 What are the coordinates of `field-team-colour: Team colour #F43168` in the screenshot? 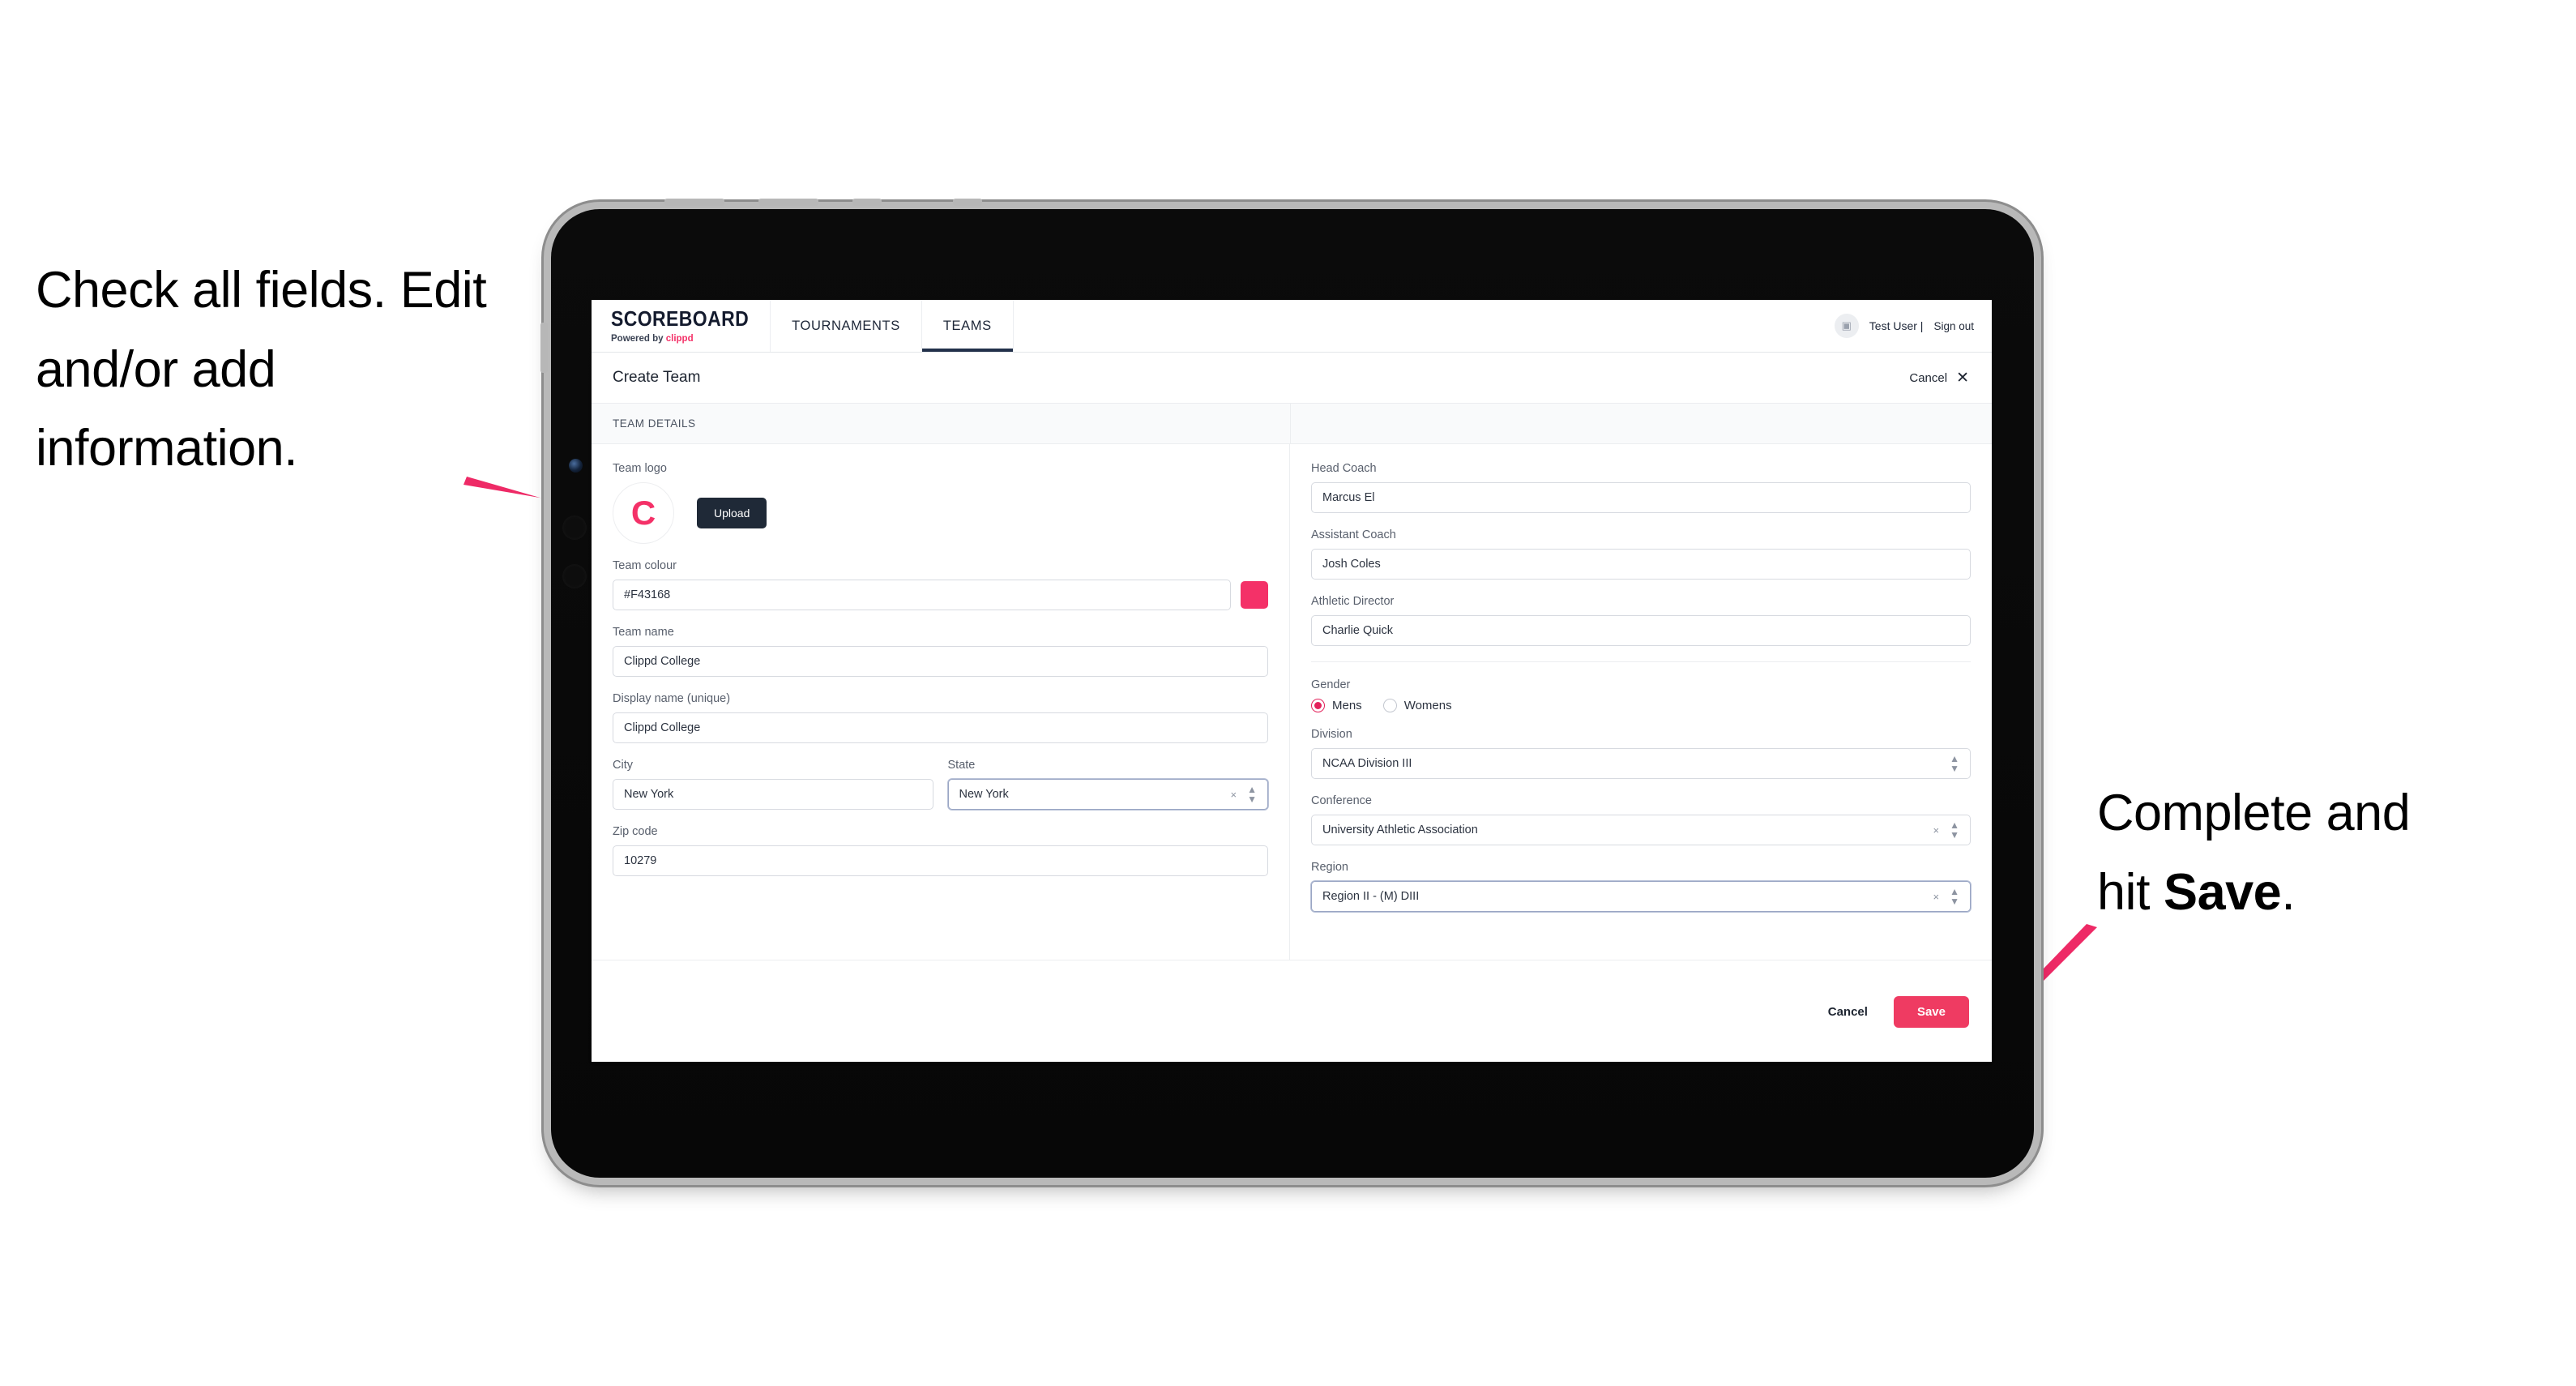 It's located at (940, 584).